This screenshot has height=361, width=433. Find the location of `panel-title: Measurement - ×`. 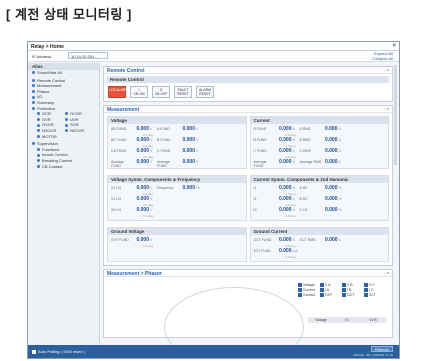

panel-title: Measurement - × is located at coordinates (248, 109).